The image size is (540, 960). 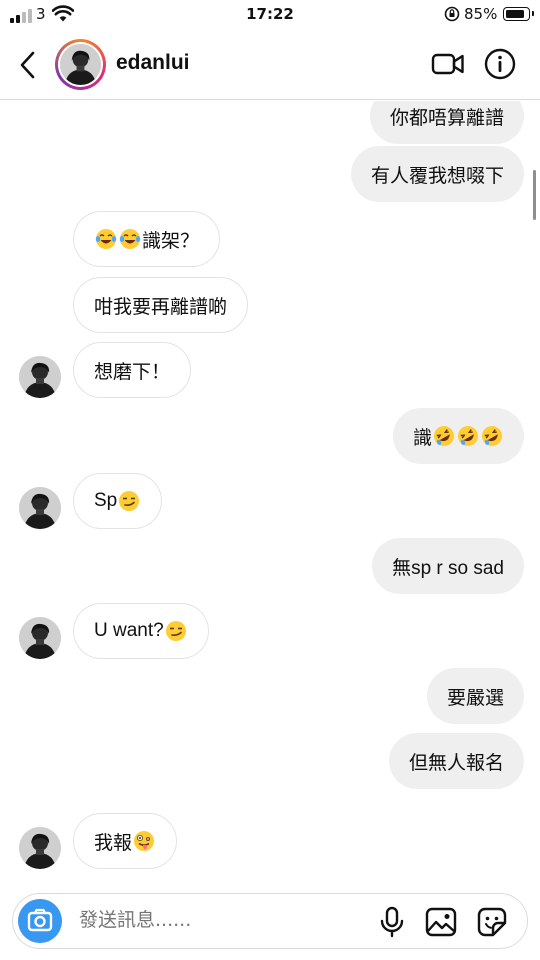 I want to click on message-text: 要嚴選, so click(x=475, y=698).